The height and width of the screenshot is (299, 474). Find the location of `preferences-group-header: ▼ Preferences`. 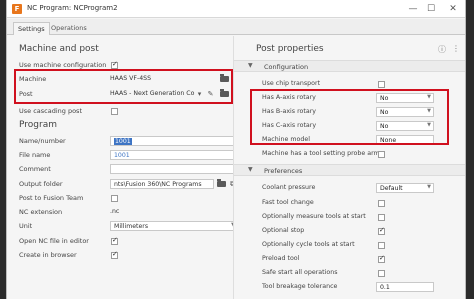

preferences-group-header: ▼ Preferences is located at coordinates (349, 170).